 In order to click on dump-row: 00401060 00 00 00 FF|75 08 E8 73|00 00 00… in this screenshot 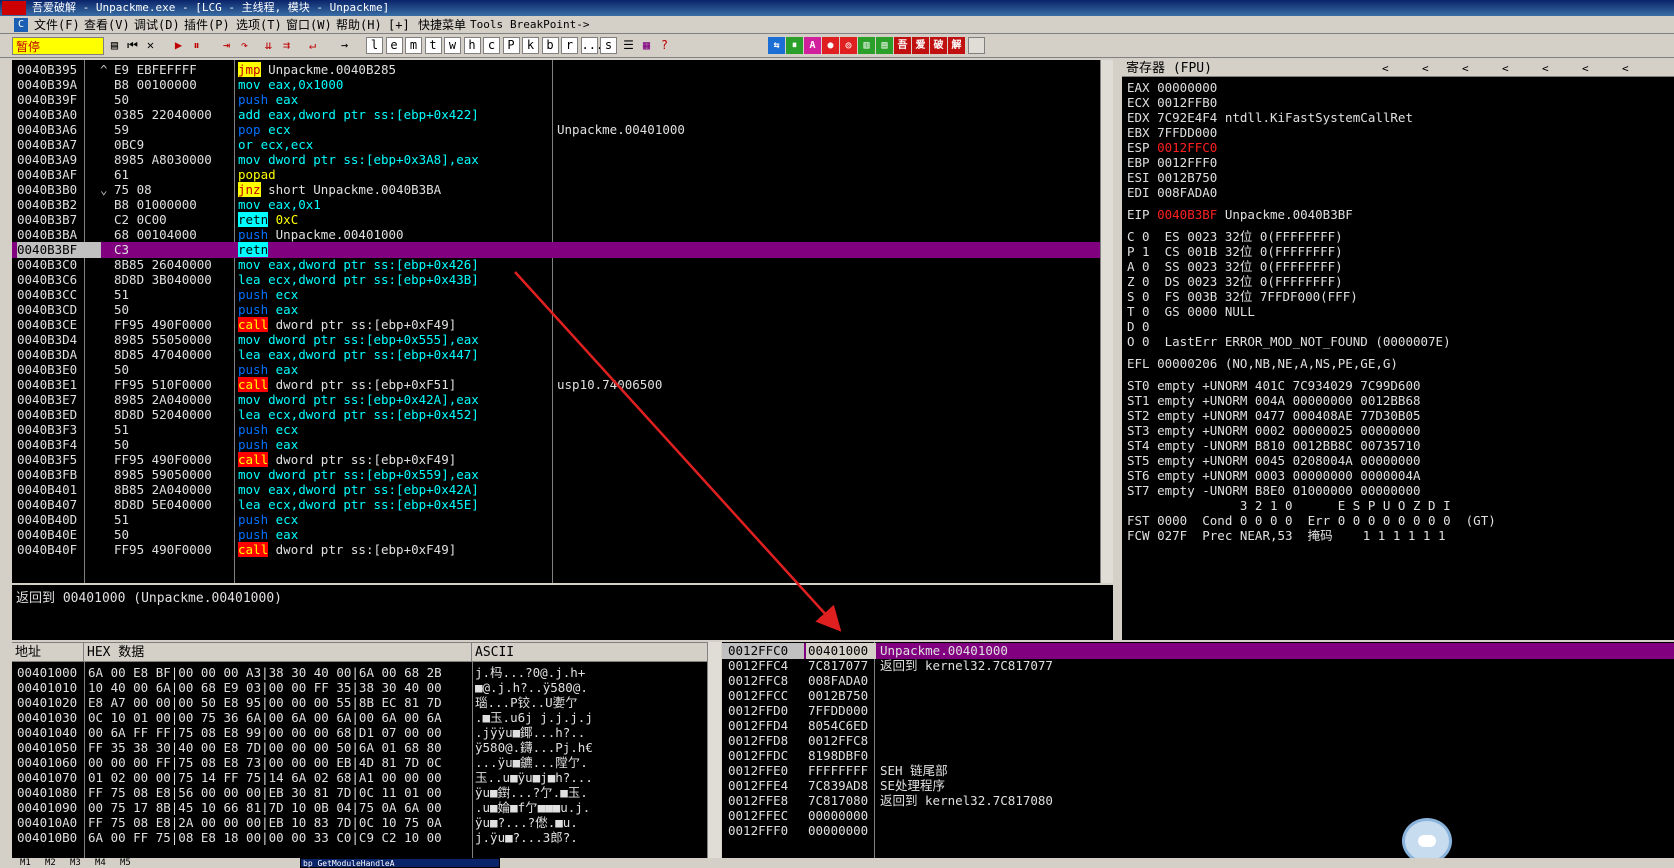, I will do `click(359, 763)`.